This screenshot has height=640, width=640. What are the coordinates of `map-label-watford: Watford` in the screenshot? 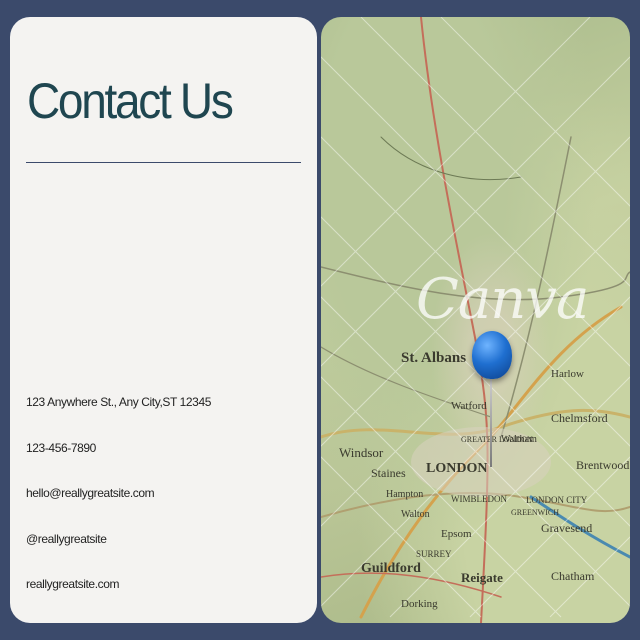 It's located at (469, 406).